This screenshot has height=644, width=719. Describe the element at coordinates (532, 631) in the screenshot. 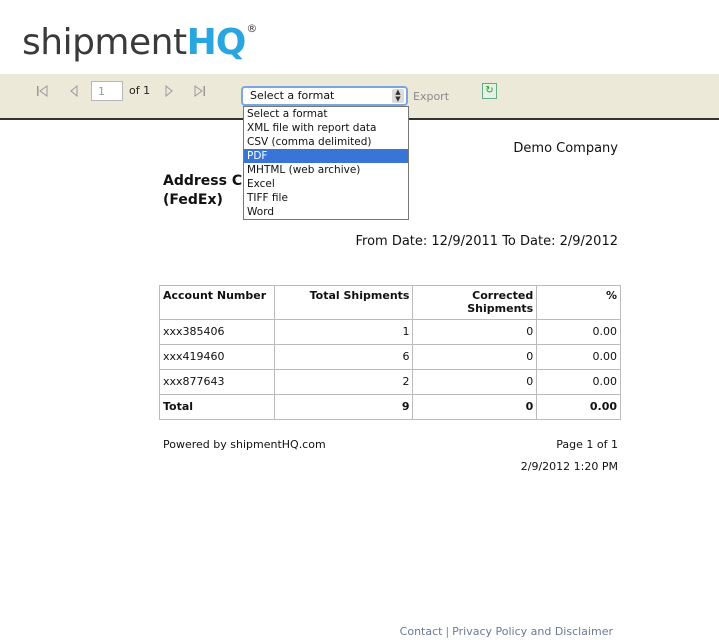

I see `privacy-policy-link: Privacy Policy and Disclaimer` at that location.